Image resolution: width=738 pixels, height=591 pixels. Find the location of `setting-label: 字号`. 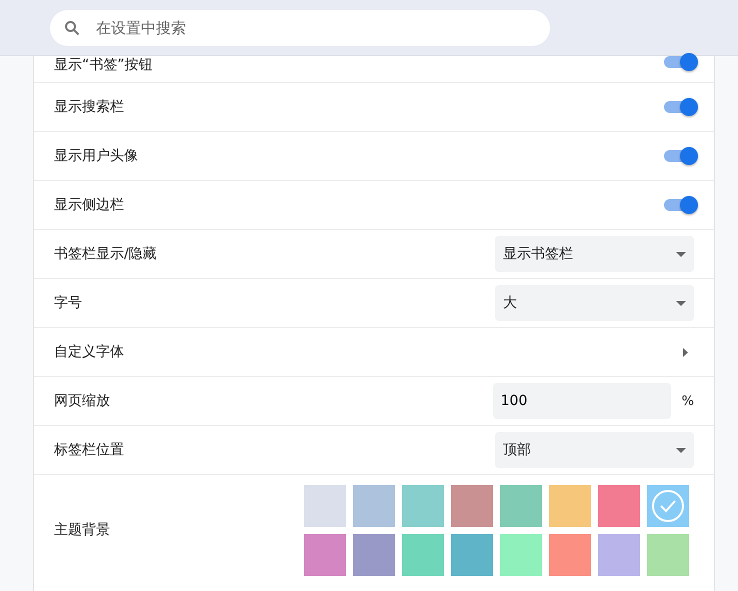

setting-label: 字号 is located at coordinates (68, 303).